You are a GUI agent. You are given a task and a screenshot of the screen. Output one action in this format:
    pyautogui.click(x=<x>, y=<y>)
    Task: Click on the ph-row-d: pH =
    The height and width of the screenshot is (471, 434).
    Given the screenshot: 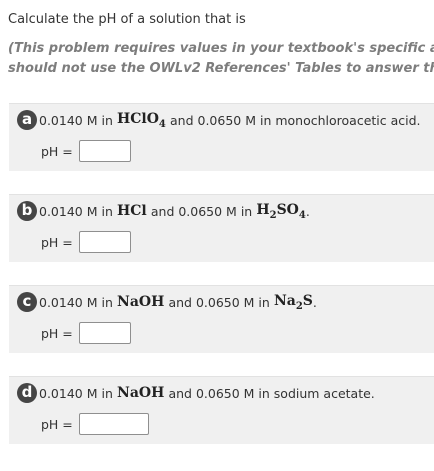 What is the action you would take?
    pyautogui.click(x=95, y=424)
    